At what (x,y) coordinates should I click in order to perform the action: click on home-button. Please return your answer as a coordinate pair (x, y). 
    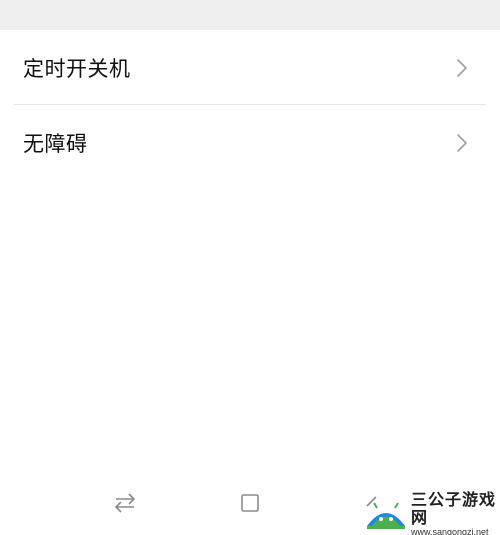
    Looking at the image, I should click on (250, 503).